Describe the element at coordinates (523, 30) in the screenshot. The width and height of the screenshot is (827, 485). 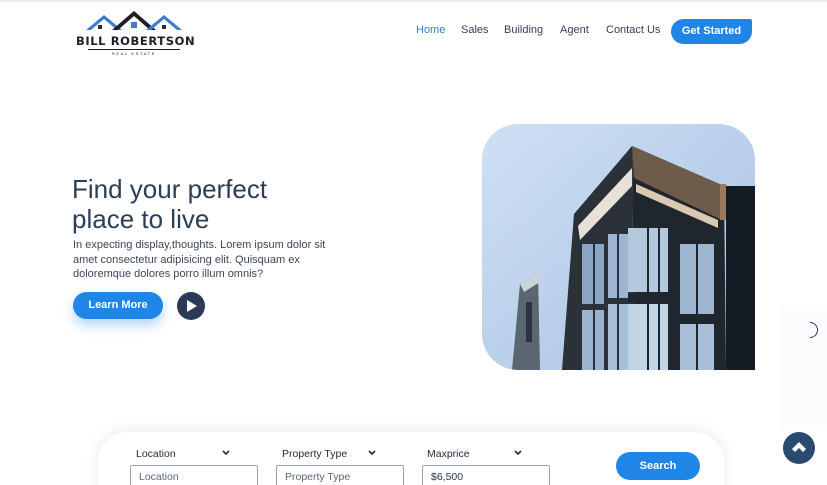
I see `nav-item-building: Building` at that location.